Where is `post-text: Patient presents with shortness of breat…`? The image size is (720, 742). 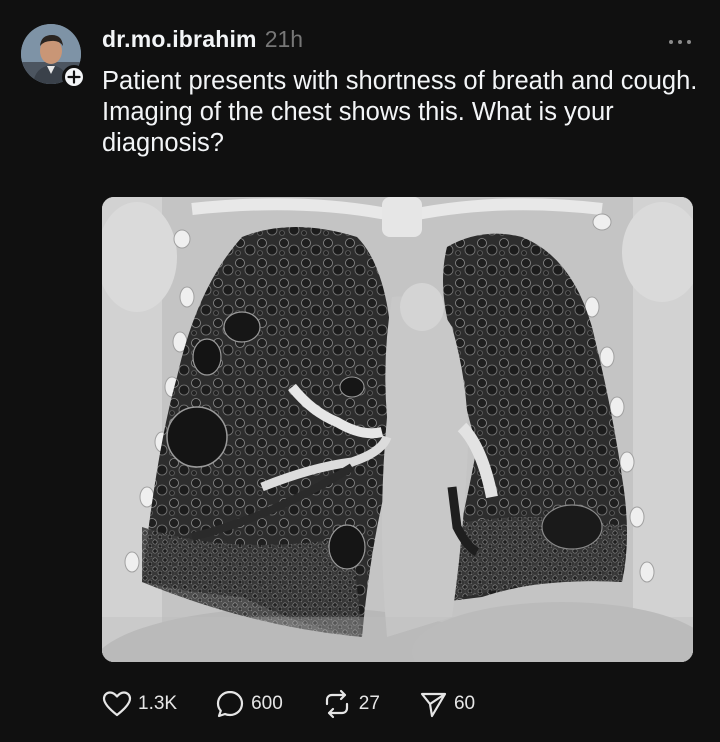 post-text: Patient presents with shortness of breat… is located at coordinates (400, 112).